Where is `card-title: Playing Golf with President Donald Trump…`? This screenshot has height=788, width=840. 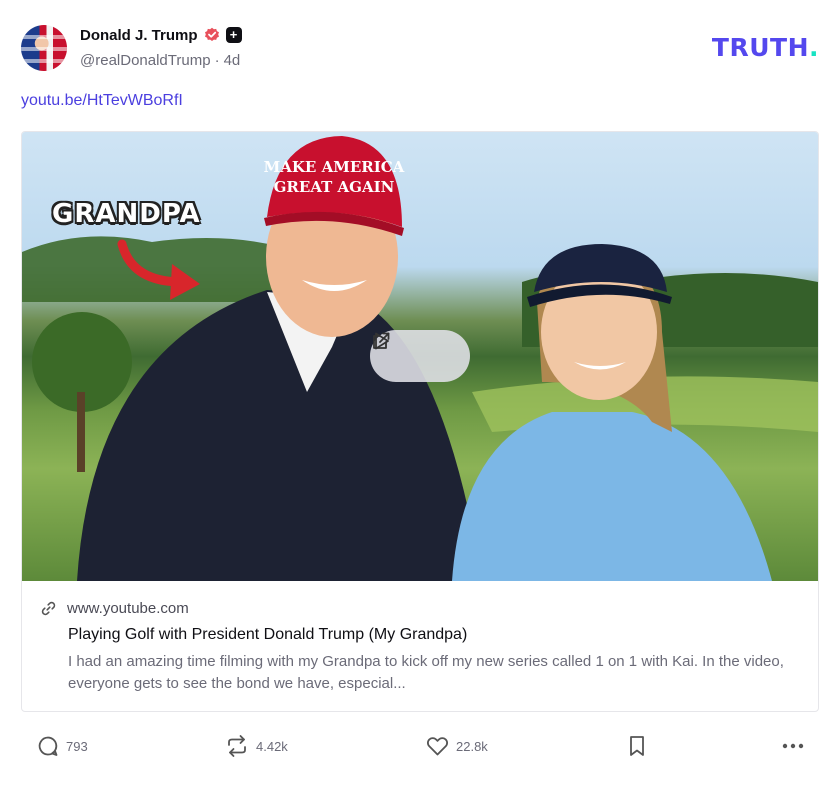
card-title: Playing Golf with President Donald Trump… is located at coordinates (267, 635).